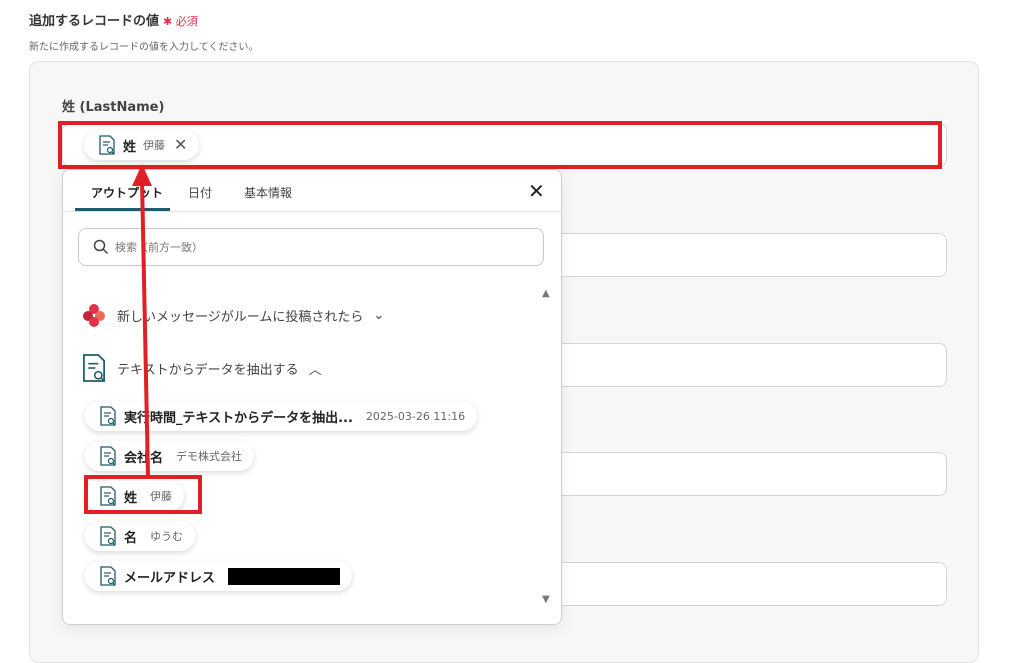 Image resolution: width=1035 pixels, height=663 pixels. Describe the element at coordinates (131, 538) in the screenshot. I see `item-name: 名` at that location.